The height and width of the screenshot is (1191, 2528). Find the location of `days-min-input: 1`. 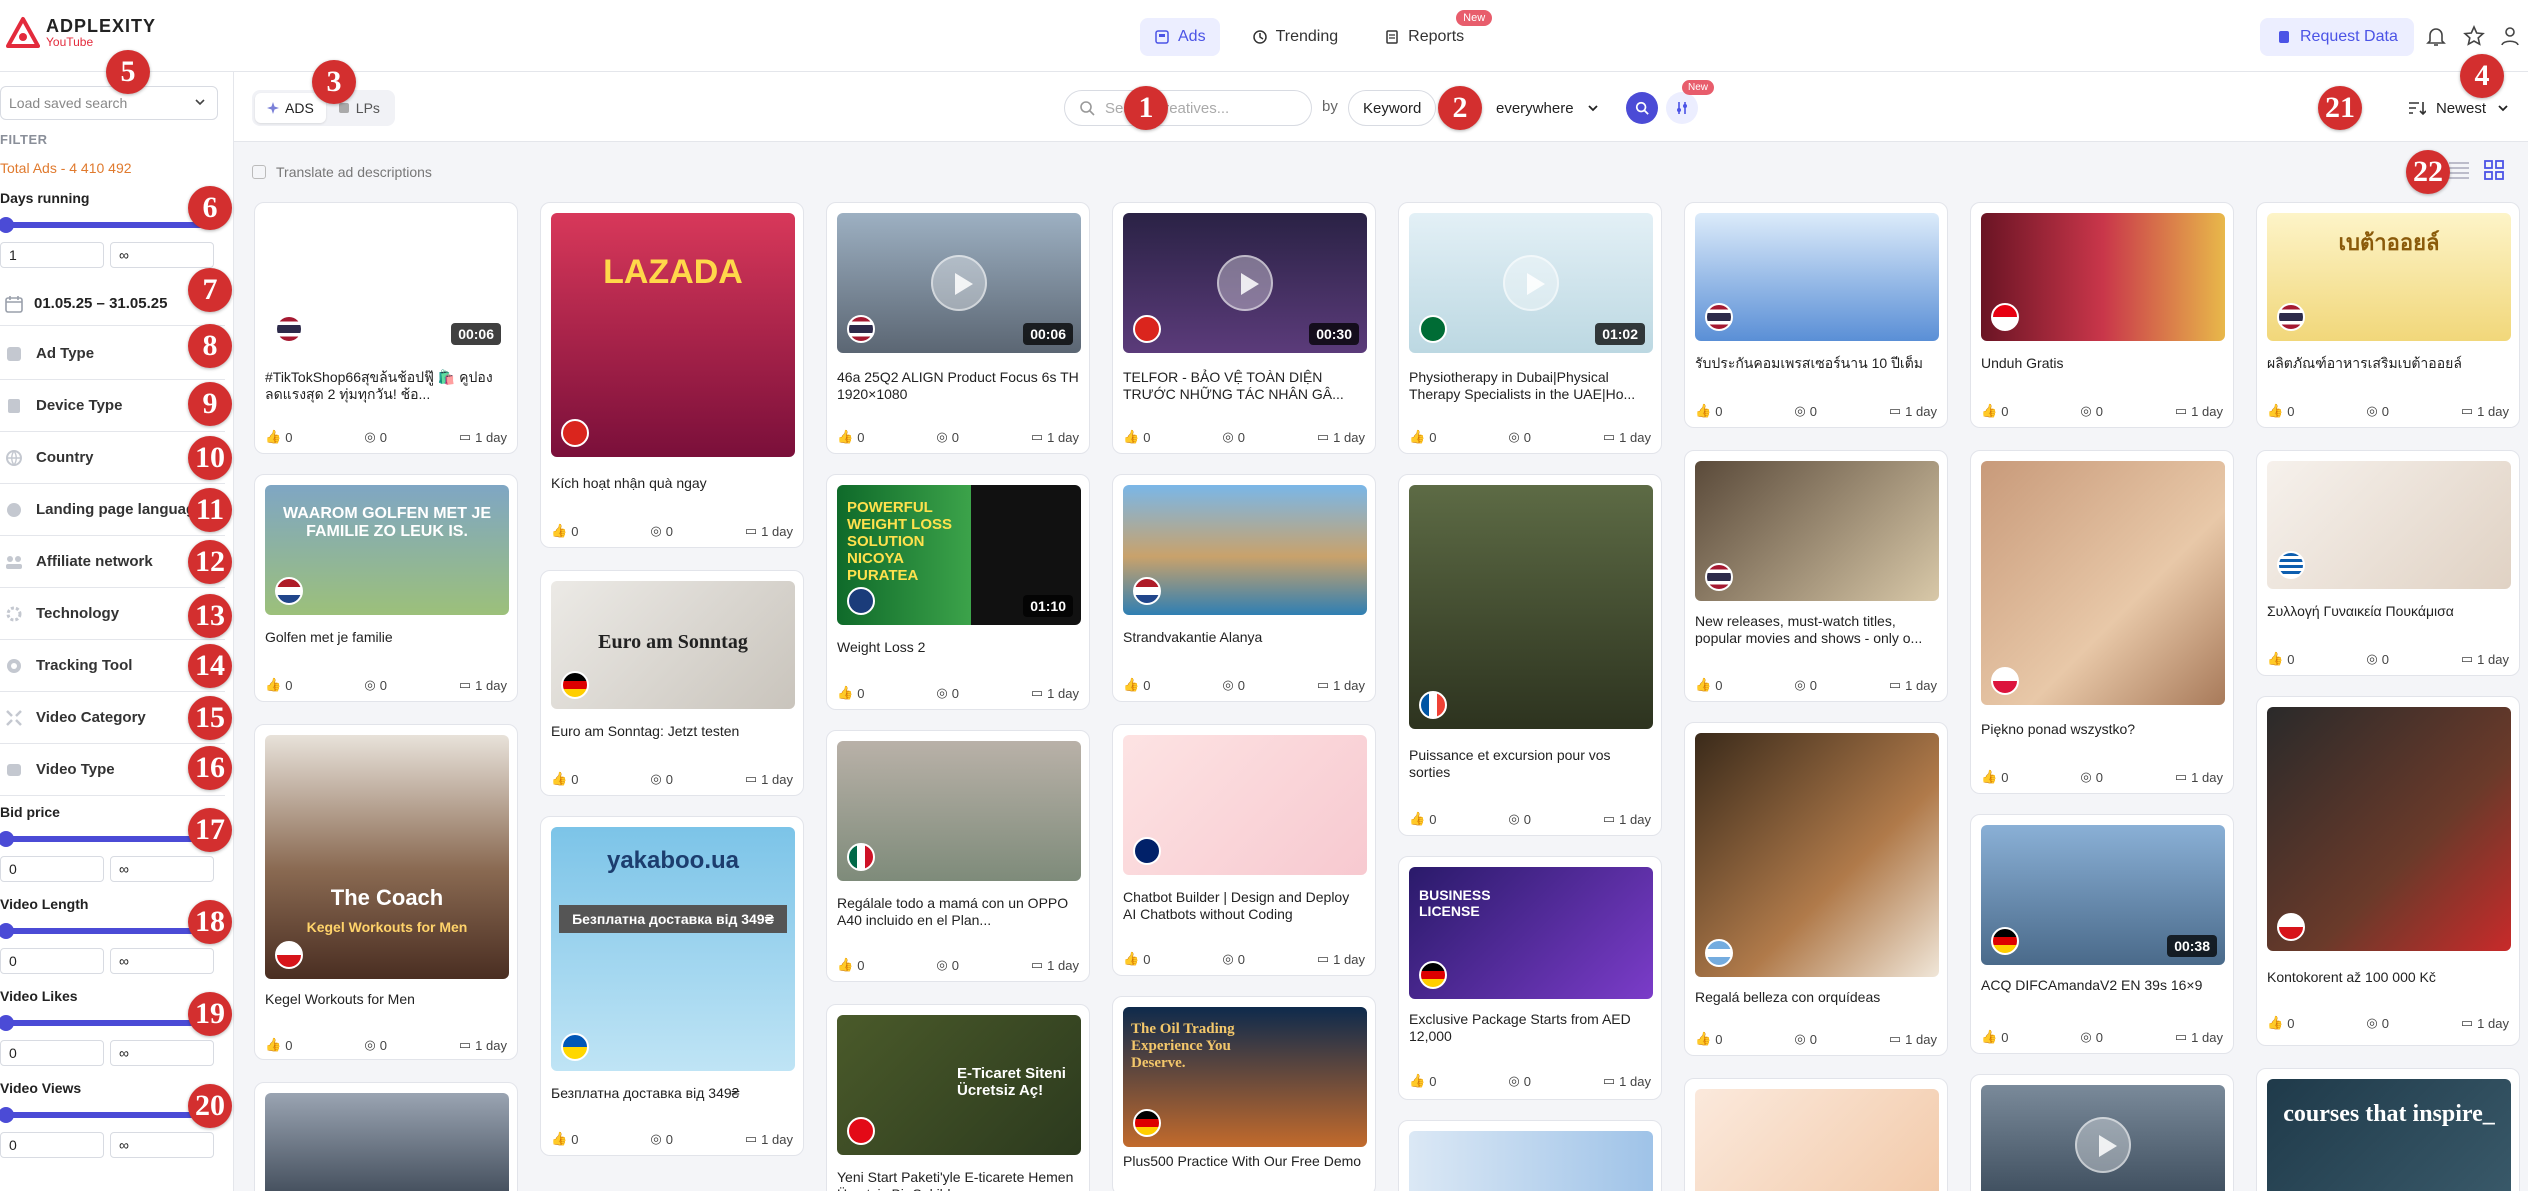

days-min-input: 1 is located at coordinates (52, 255).